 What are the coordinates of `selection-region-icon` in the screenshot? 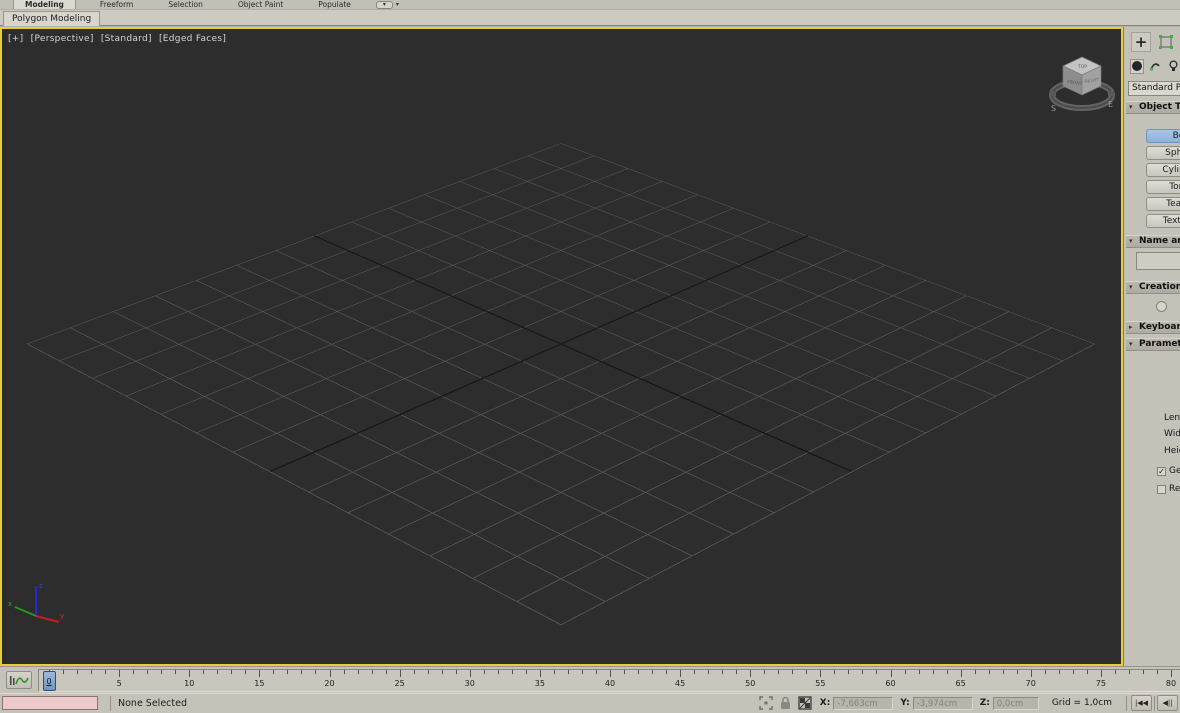 It's located at (766, 703).